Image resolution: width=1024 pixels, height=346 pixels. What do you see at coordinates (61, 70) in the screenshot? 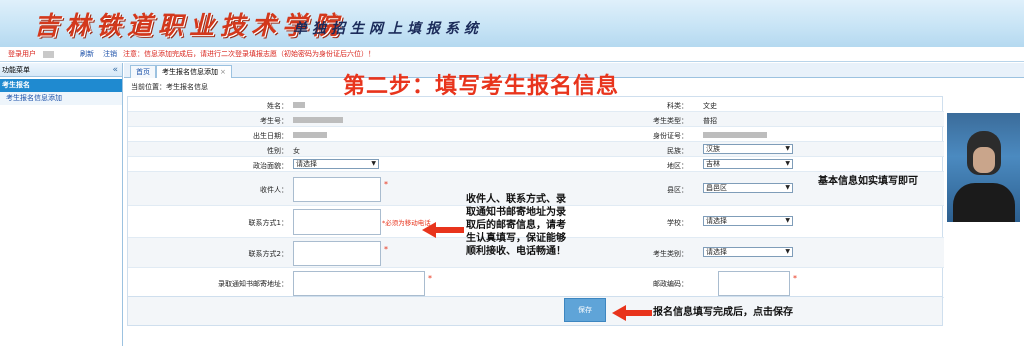
I see `sidebar-header: 功能菜单 «` at bounding box center [61, 70].